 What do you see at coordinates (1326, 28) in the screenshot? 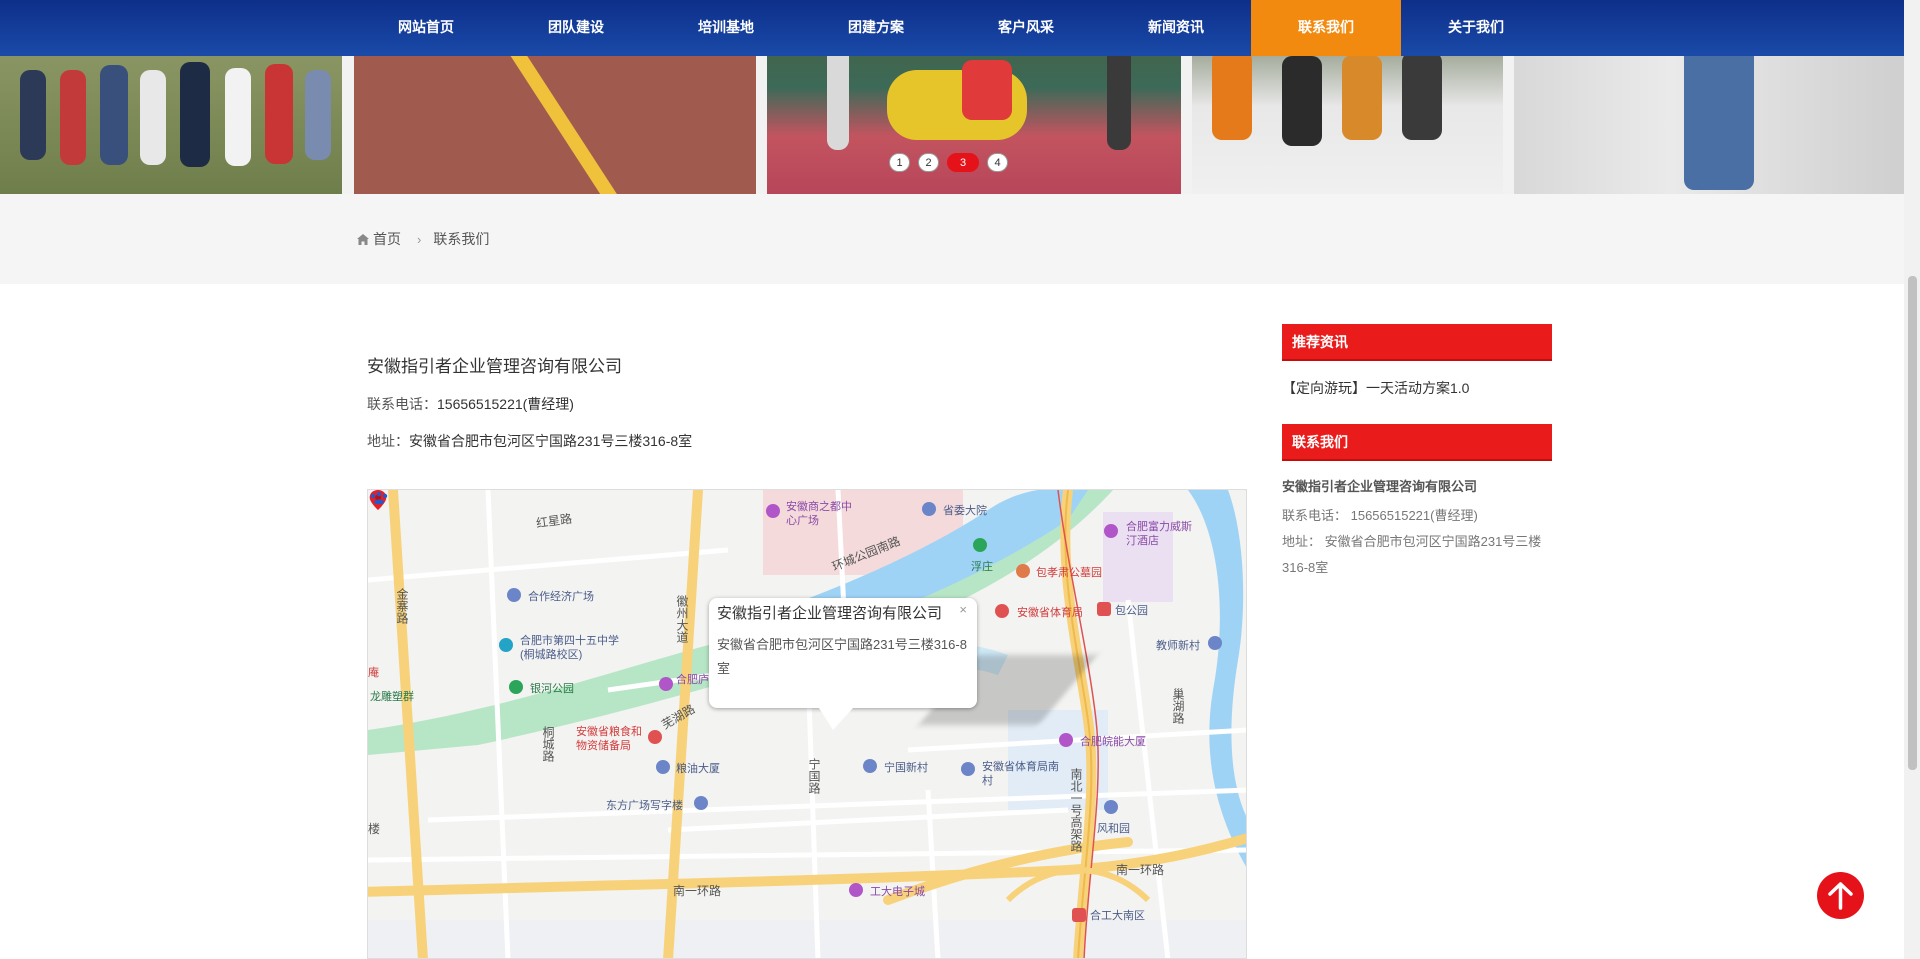
I see `nav-item-contact: 联系我们` at bounding box center [1326, 28].